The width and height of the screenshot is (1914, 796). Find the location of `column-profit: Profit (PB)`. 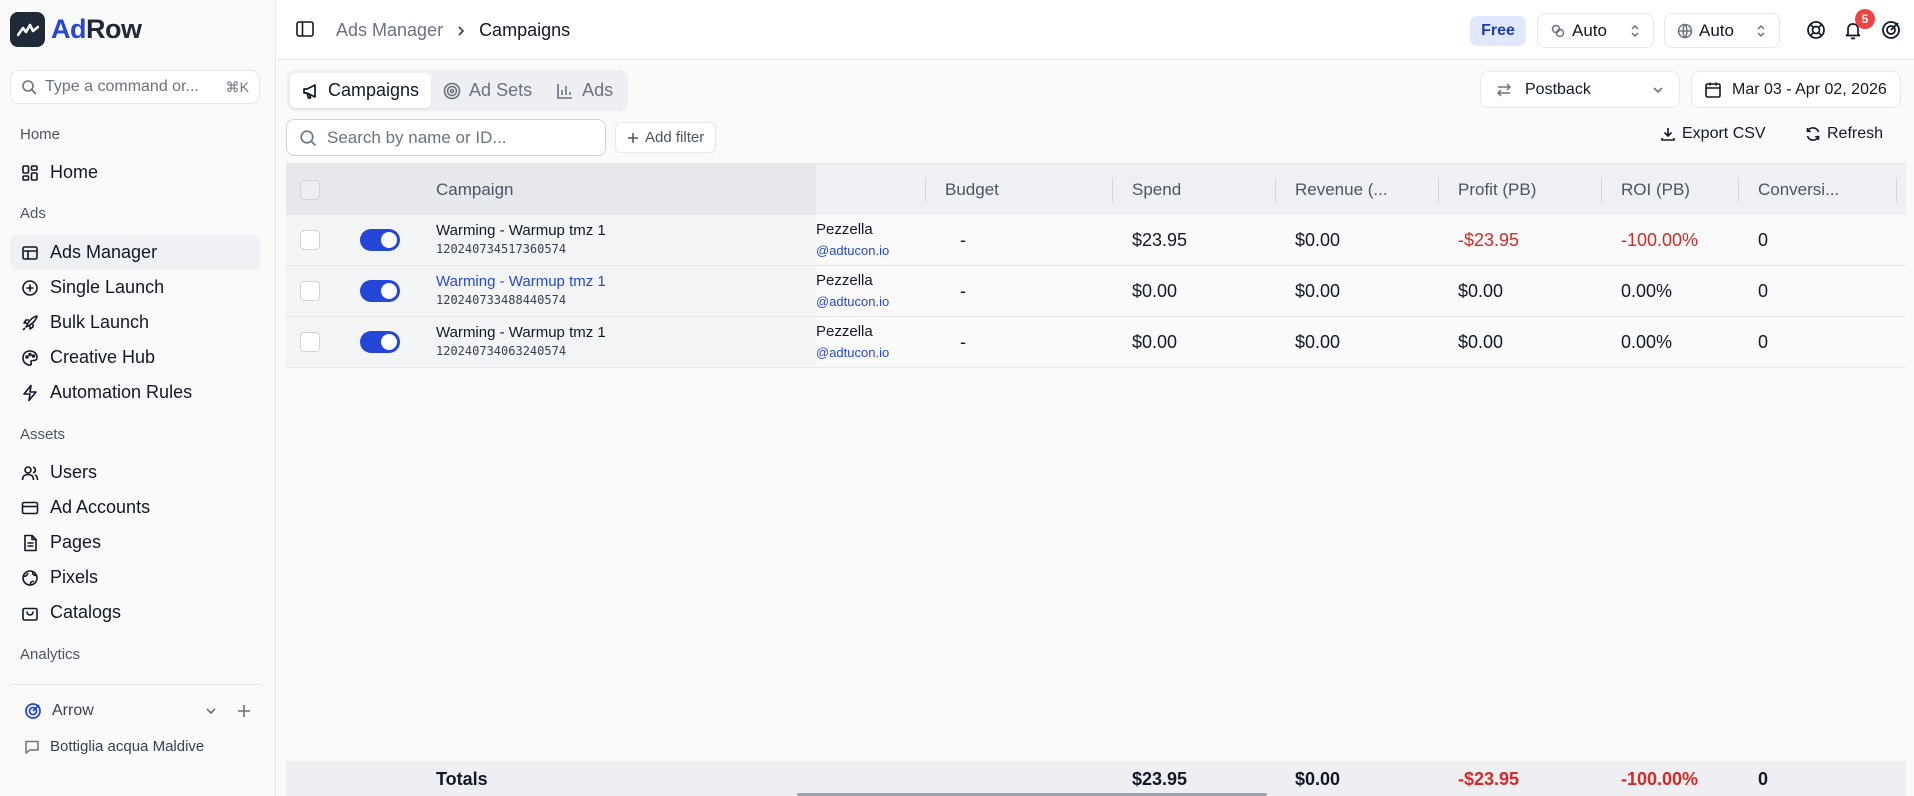

column-profit: Profit (PB) is located at coordinates (1497, 190).